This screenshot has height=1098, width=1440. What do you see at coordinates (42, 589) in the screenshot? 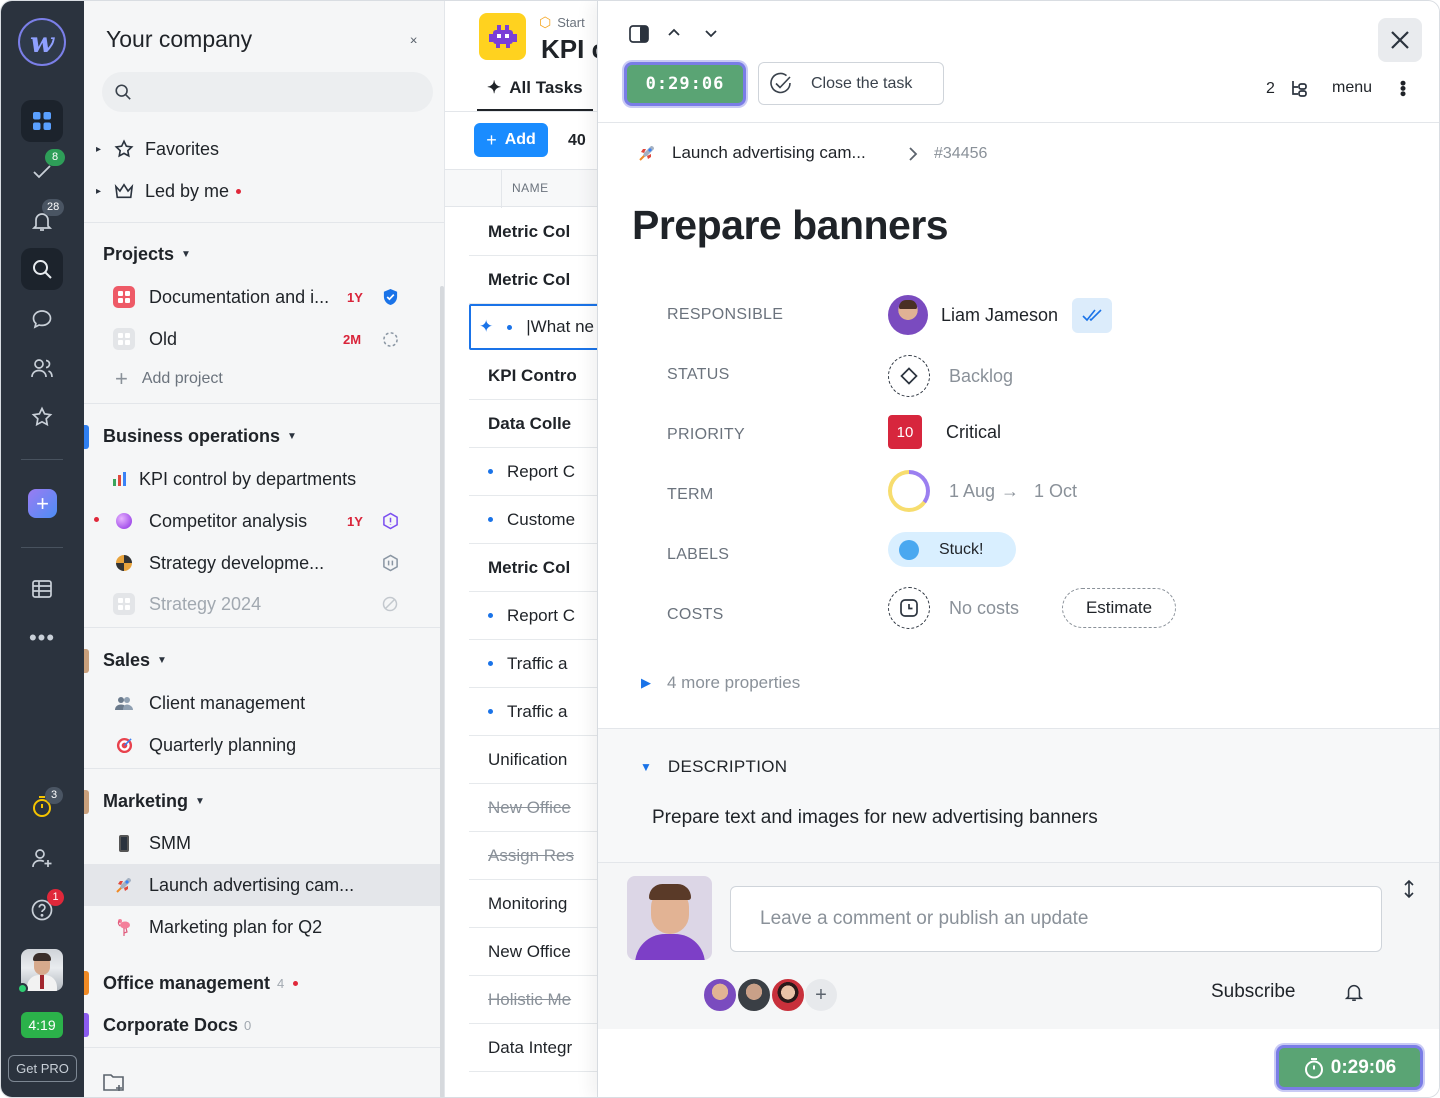
I see `table-icon` at bounding box center [42, 589].